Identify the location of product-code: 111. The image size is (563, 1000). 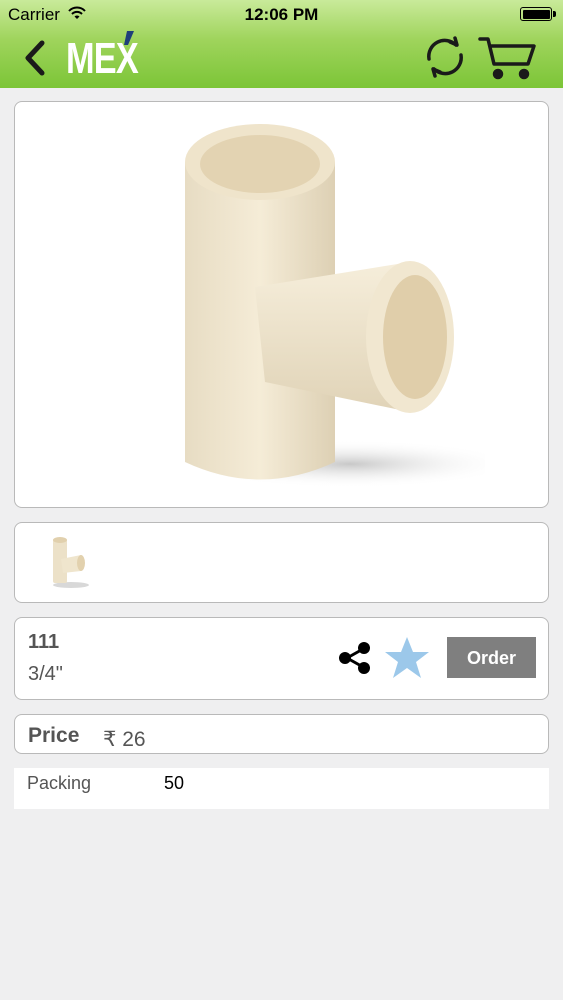
(44, 642).